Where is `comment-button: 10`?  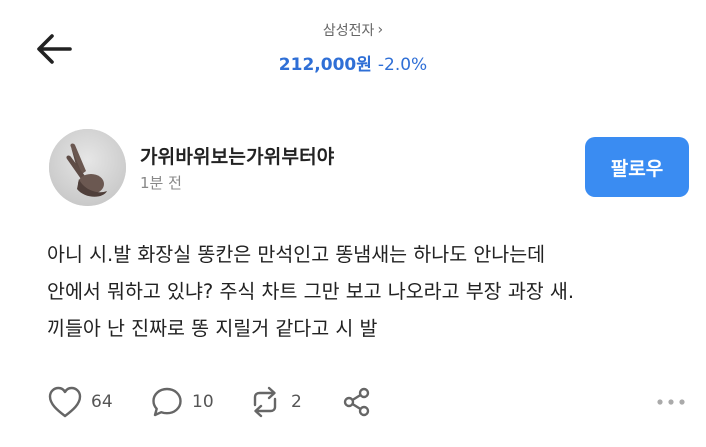 comment-button: 10 is located at coordinates (182, 402).